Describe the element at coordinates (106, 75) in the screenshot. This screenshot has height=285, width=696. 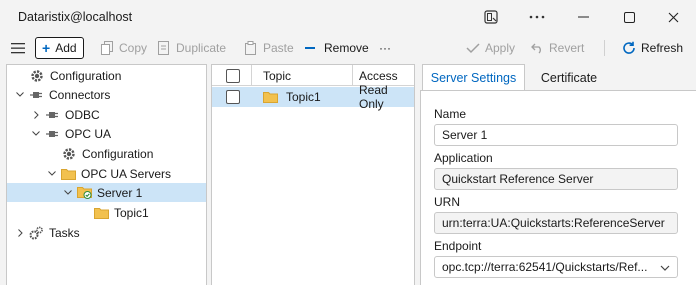
I see `tree-item-configuration: Configuration` at that location.